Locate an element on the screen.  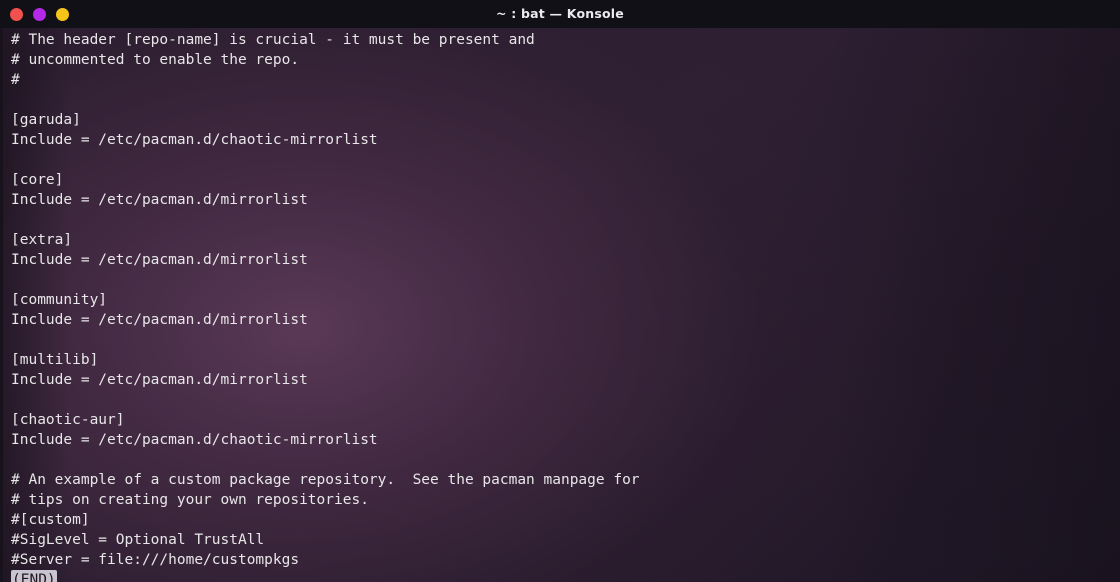
window-titlebar: ~ : bat — Konsole is located at coordinates (560, 14).